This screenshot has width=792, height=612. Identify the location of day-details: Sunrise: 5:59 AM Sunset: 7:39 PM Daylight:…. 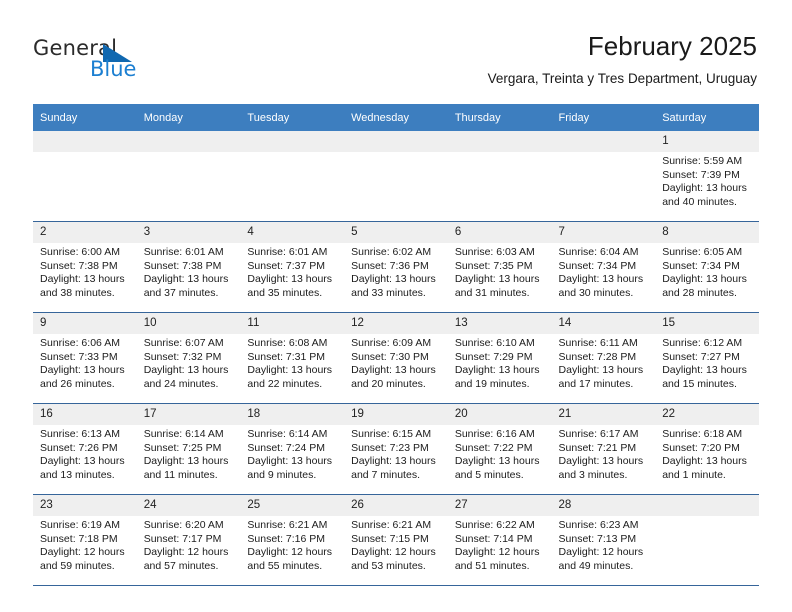
(707, 180).